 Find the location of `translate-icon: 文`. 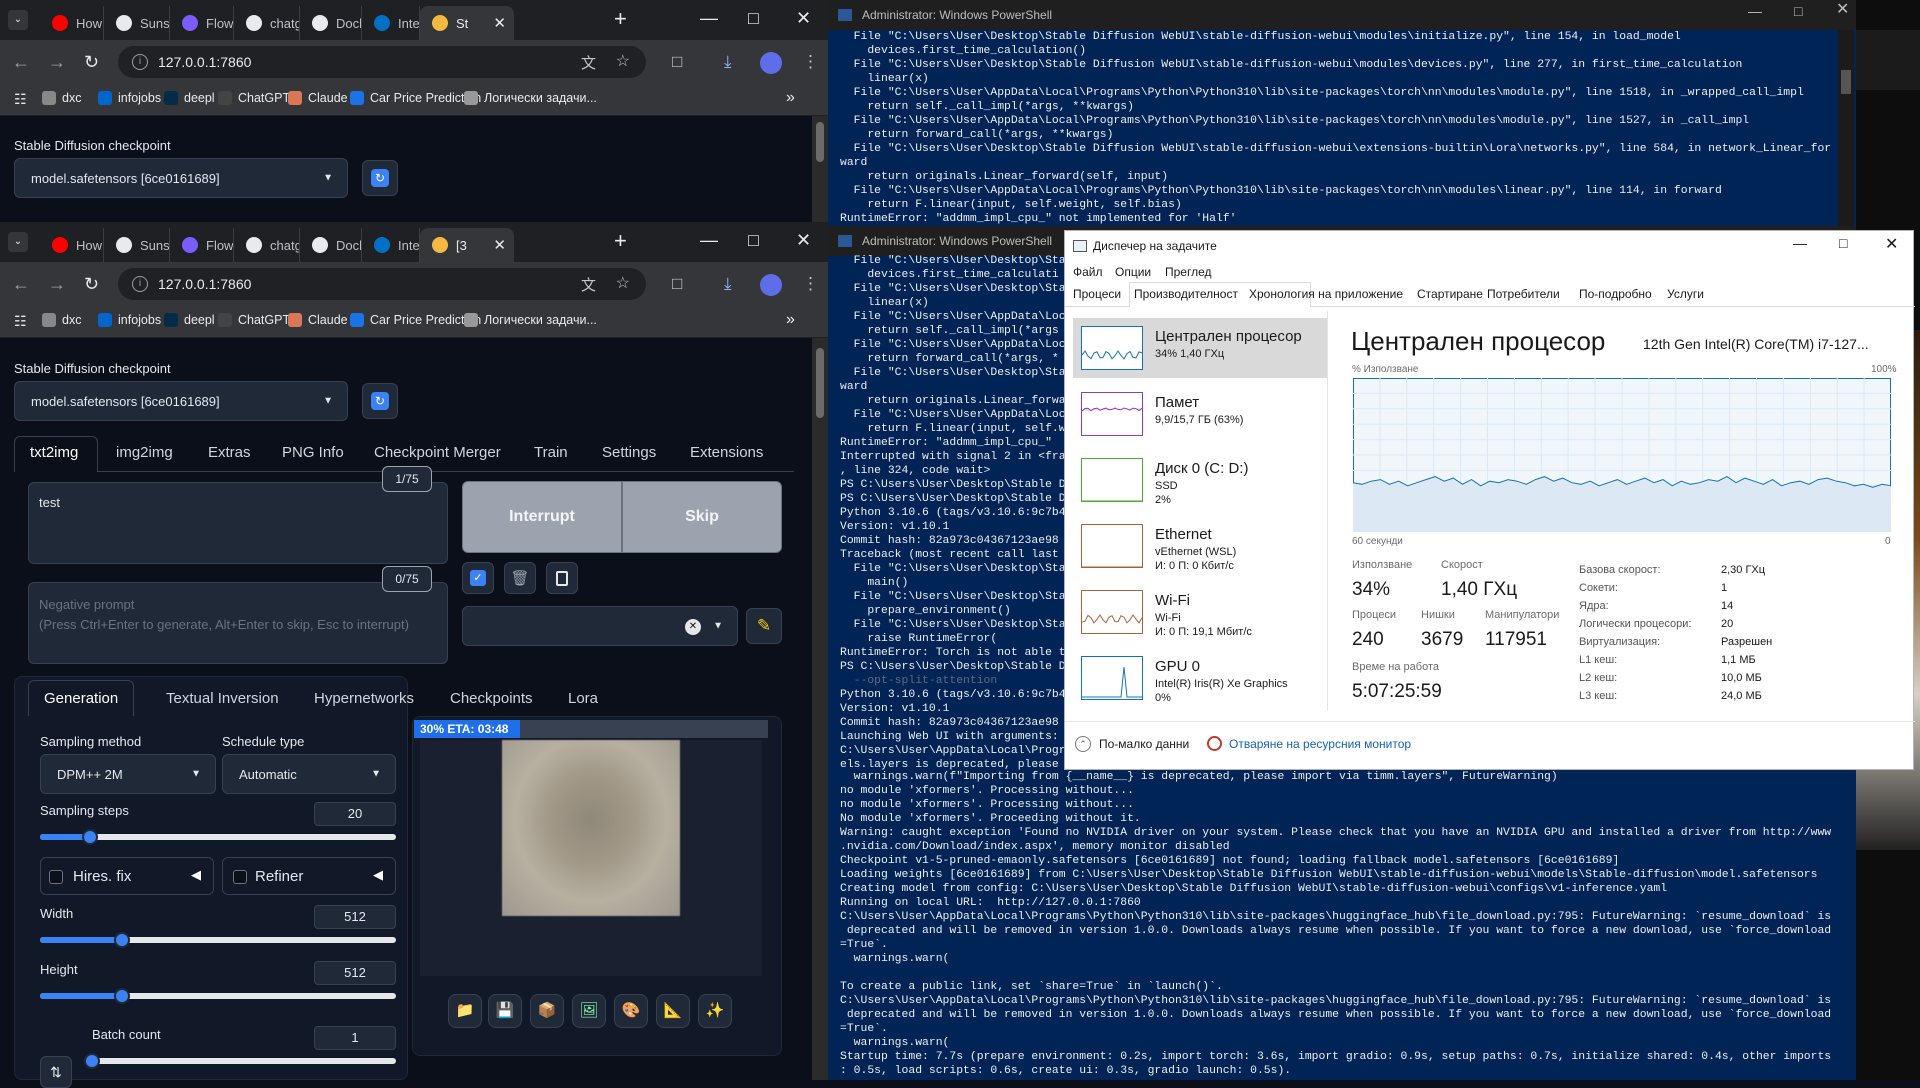

translate-icon: 文 is located at coordinates (588, 284).